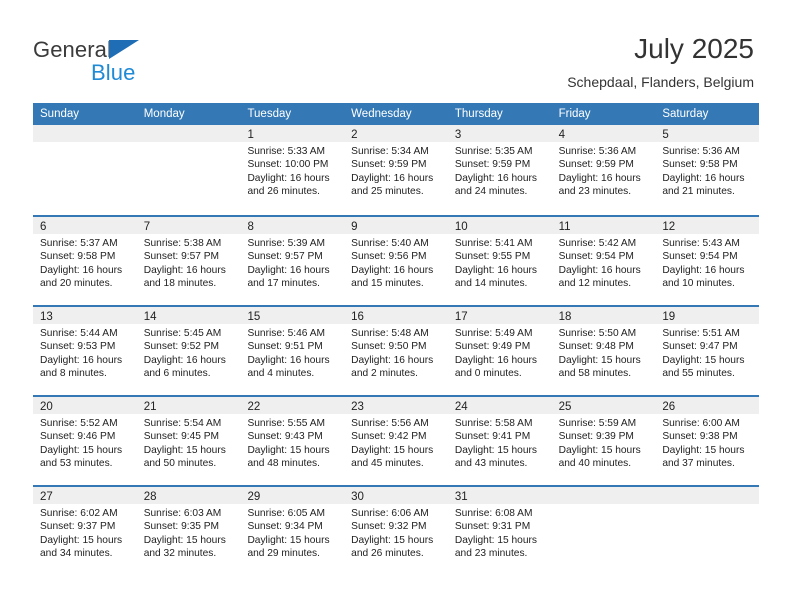  I want to click on daylight-text-line2: and 17 minutes., so click(283, 284).